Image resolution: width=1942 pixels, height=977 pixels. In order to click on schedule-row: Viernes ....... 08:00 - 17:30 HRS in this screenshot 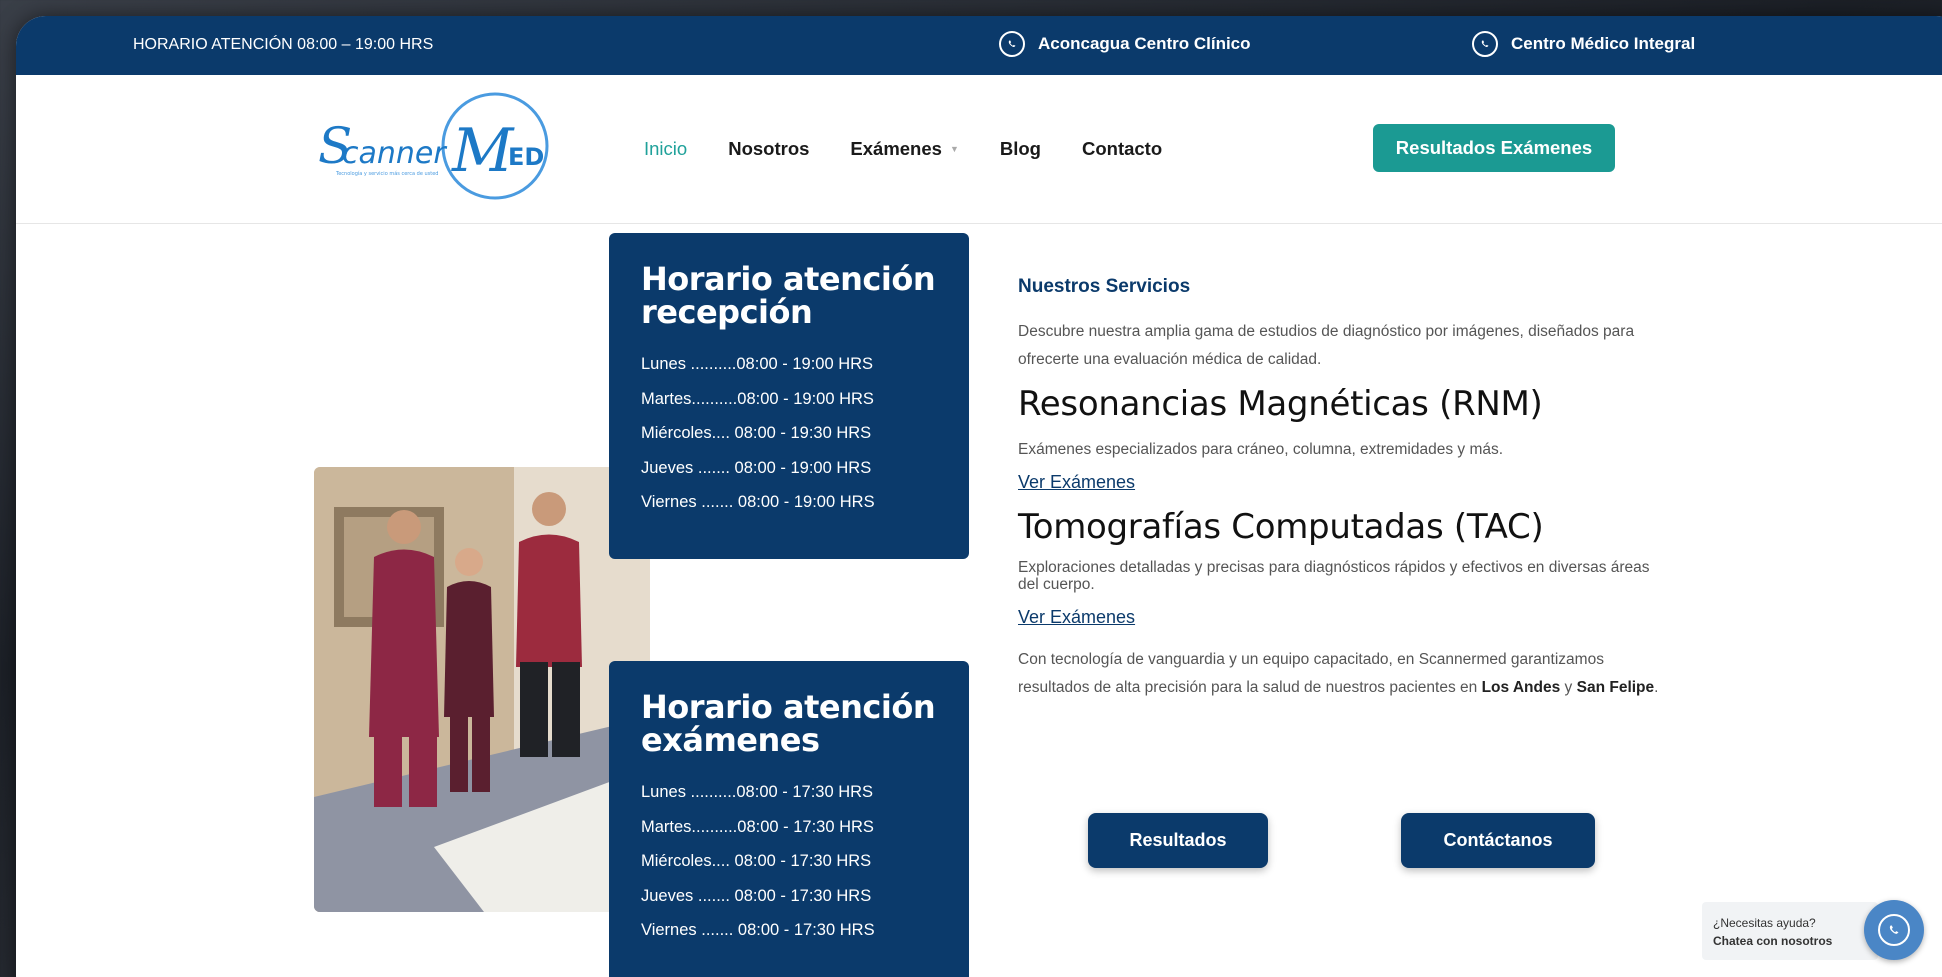, I will do `click(758, 930)`.